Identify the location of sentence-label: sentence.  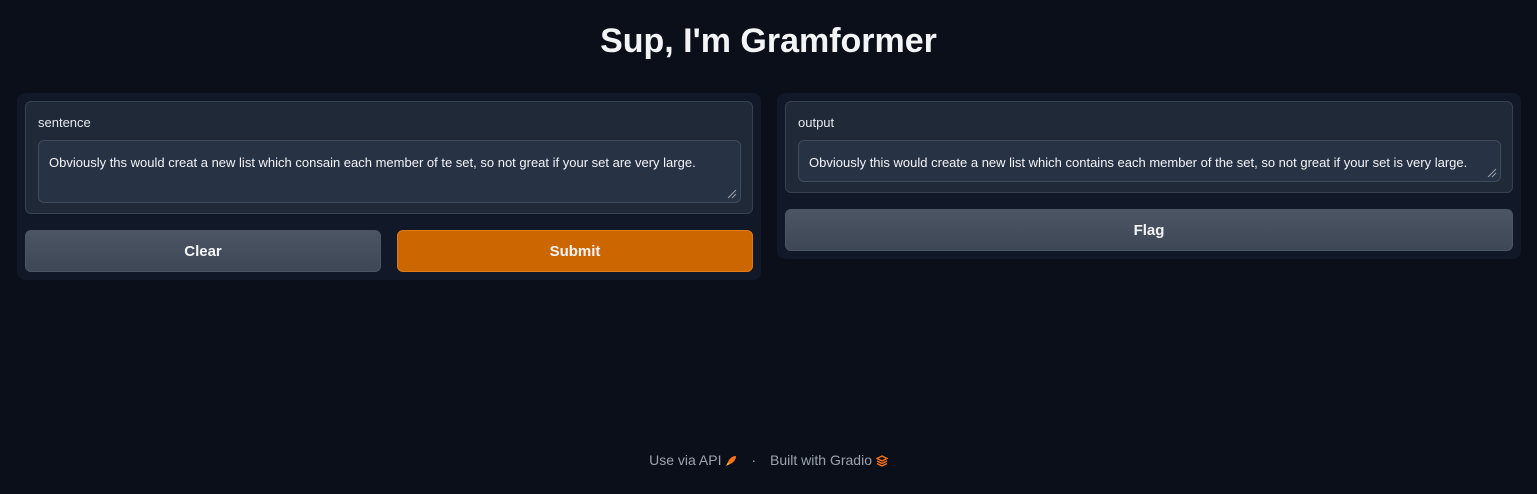
(64, 122).